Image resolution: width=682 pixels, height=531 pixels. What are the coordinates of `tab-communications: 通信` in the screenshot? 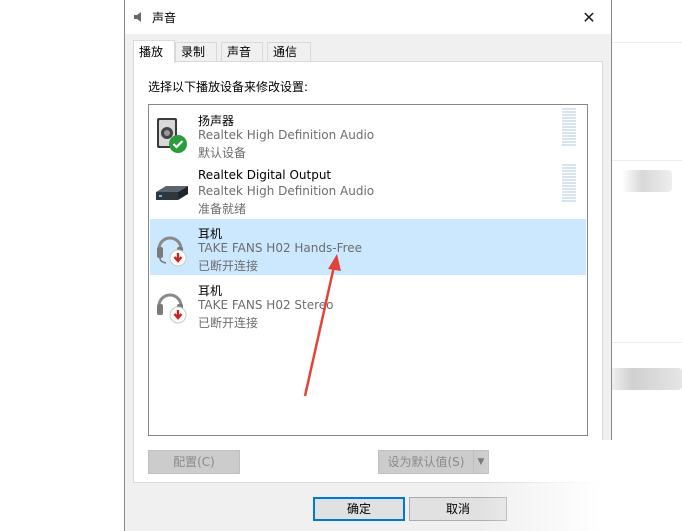 It's located at (289, 51).